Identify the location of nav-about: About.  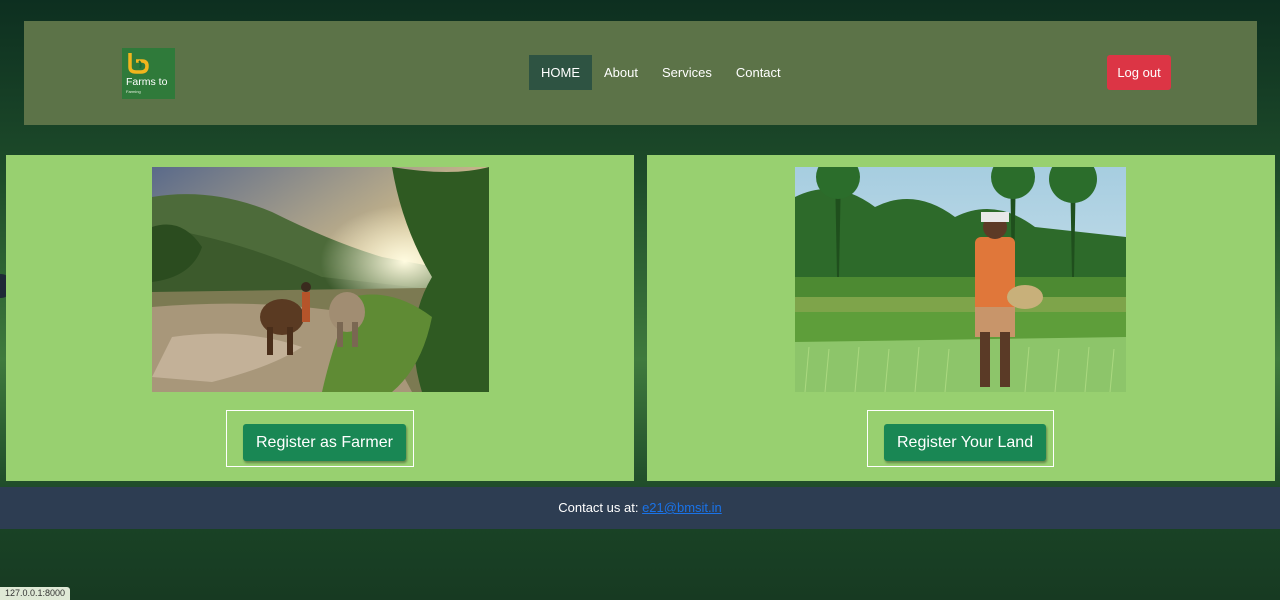
(621, 72).